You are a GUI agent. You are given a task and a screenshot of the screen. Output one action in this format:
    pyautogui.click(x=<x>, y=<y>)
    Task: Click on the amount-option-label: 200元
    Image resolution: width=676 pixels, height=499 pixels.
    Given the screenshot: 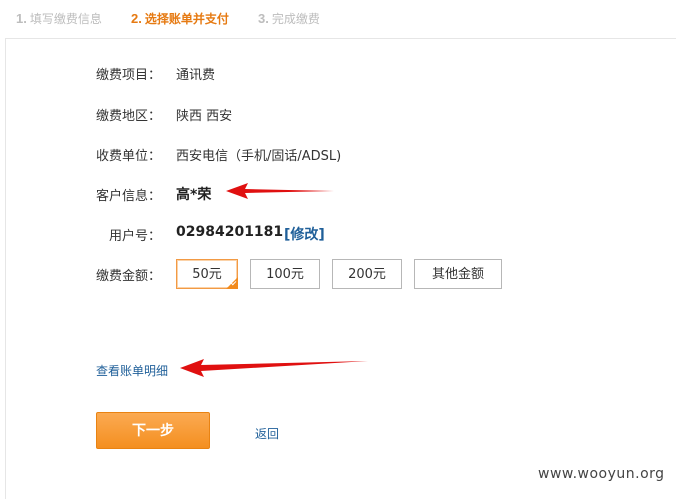 What is the action you would take?
    pyautogui.click(x=367, y=274)
    